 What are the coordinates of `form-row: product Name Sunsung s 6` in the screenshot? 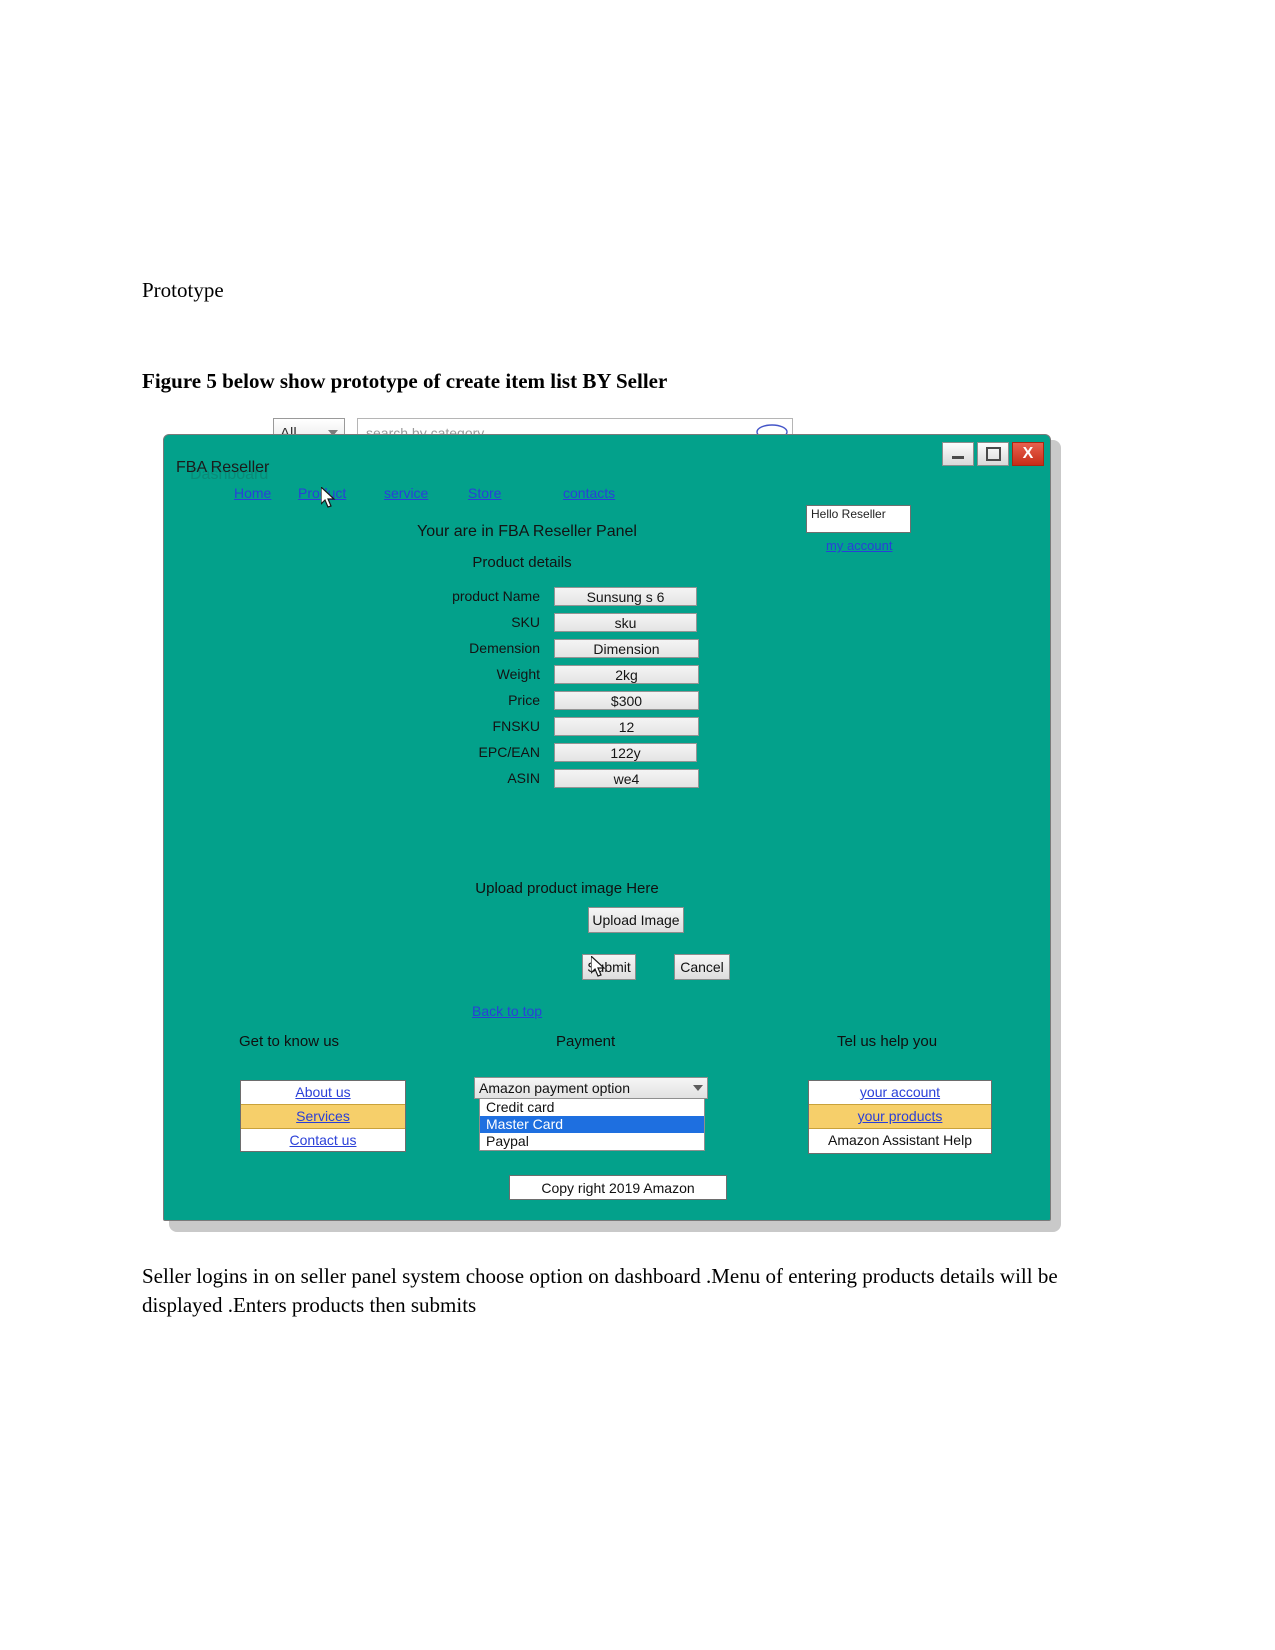 It's located at (594, 596).